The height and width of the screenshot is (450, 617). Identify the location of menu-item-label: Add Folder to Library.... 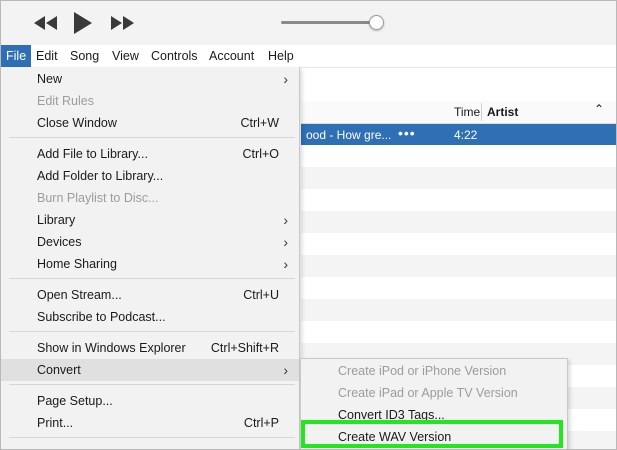
(100, 176).